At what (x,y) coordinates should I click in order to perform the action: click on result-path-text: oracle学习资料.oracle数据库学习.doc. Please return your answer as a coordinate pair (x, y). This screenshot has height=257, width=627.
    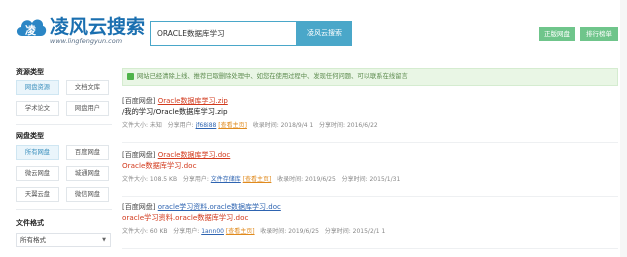
    Looking at the image, I should click on (185, 217).